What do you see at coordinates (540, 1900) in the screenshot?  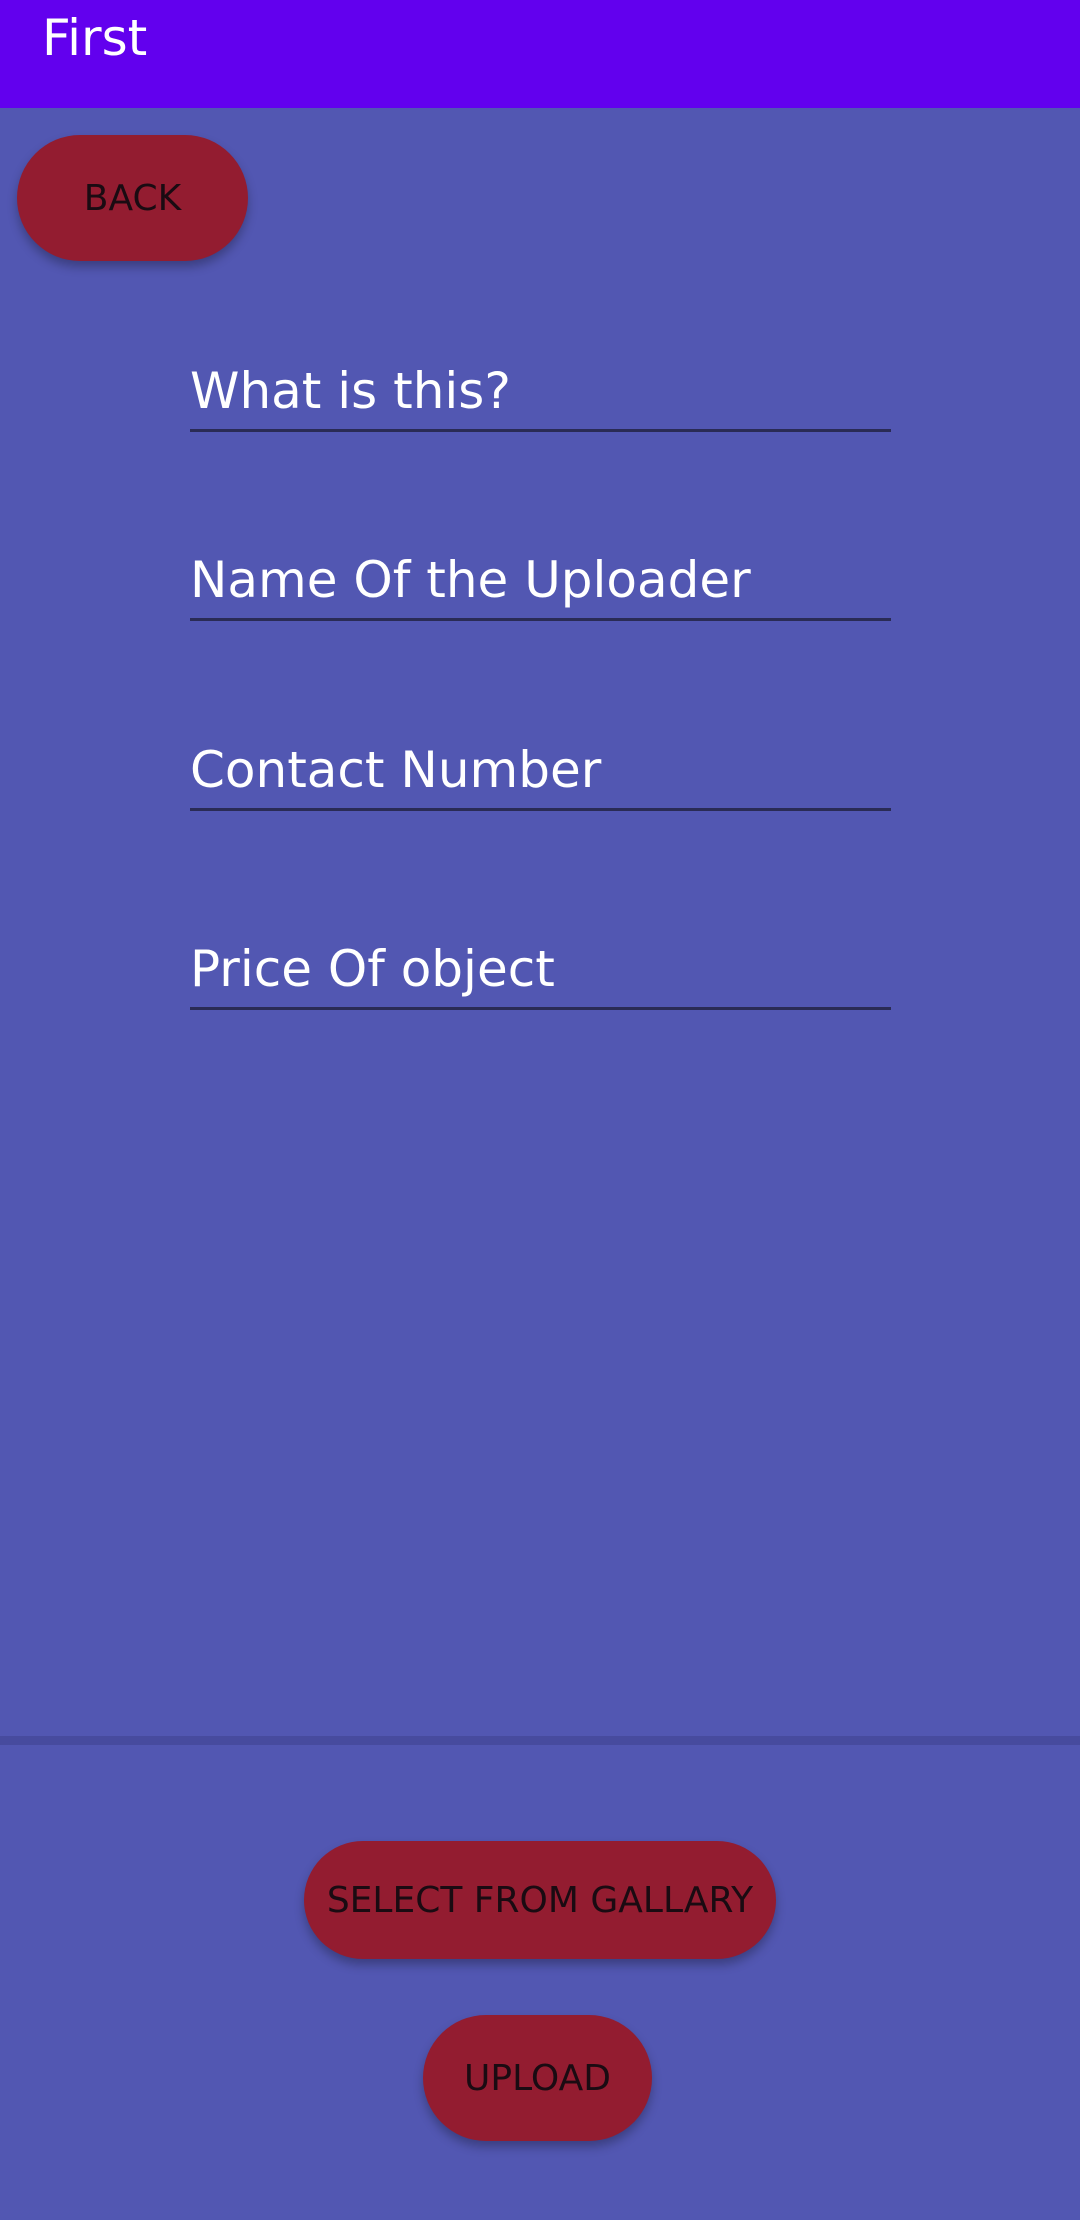 I see `select-from-gallery-button: SELECT FROM GALLARY` at bounding box center [540, 1900].